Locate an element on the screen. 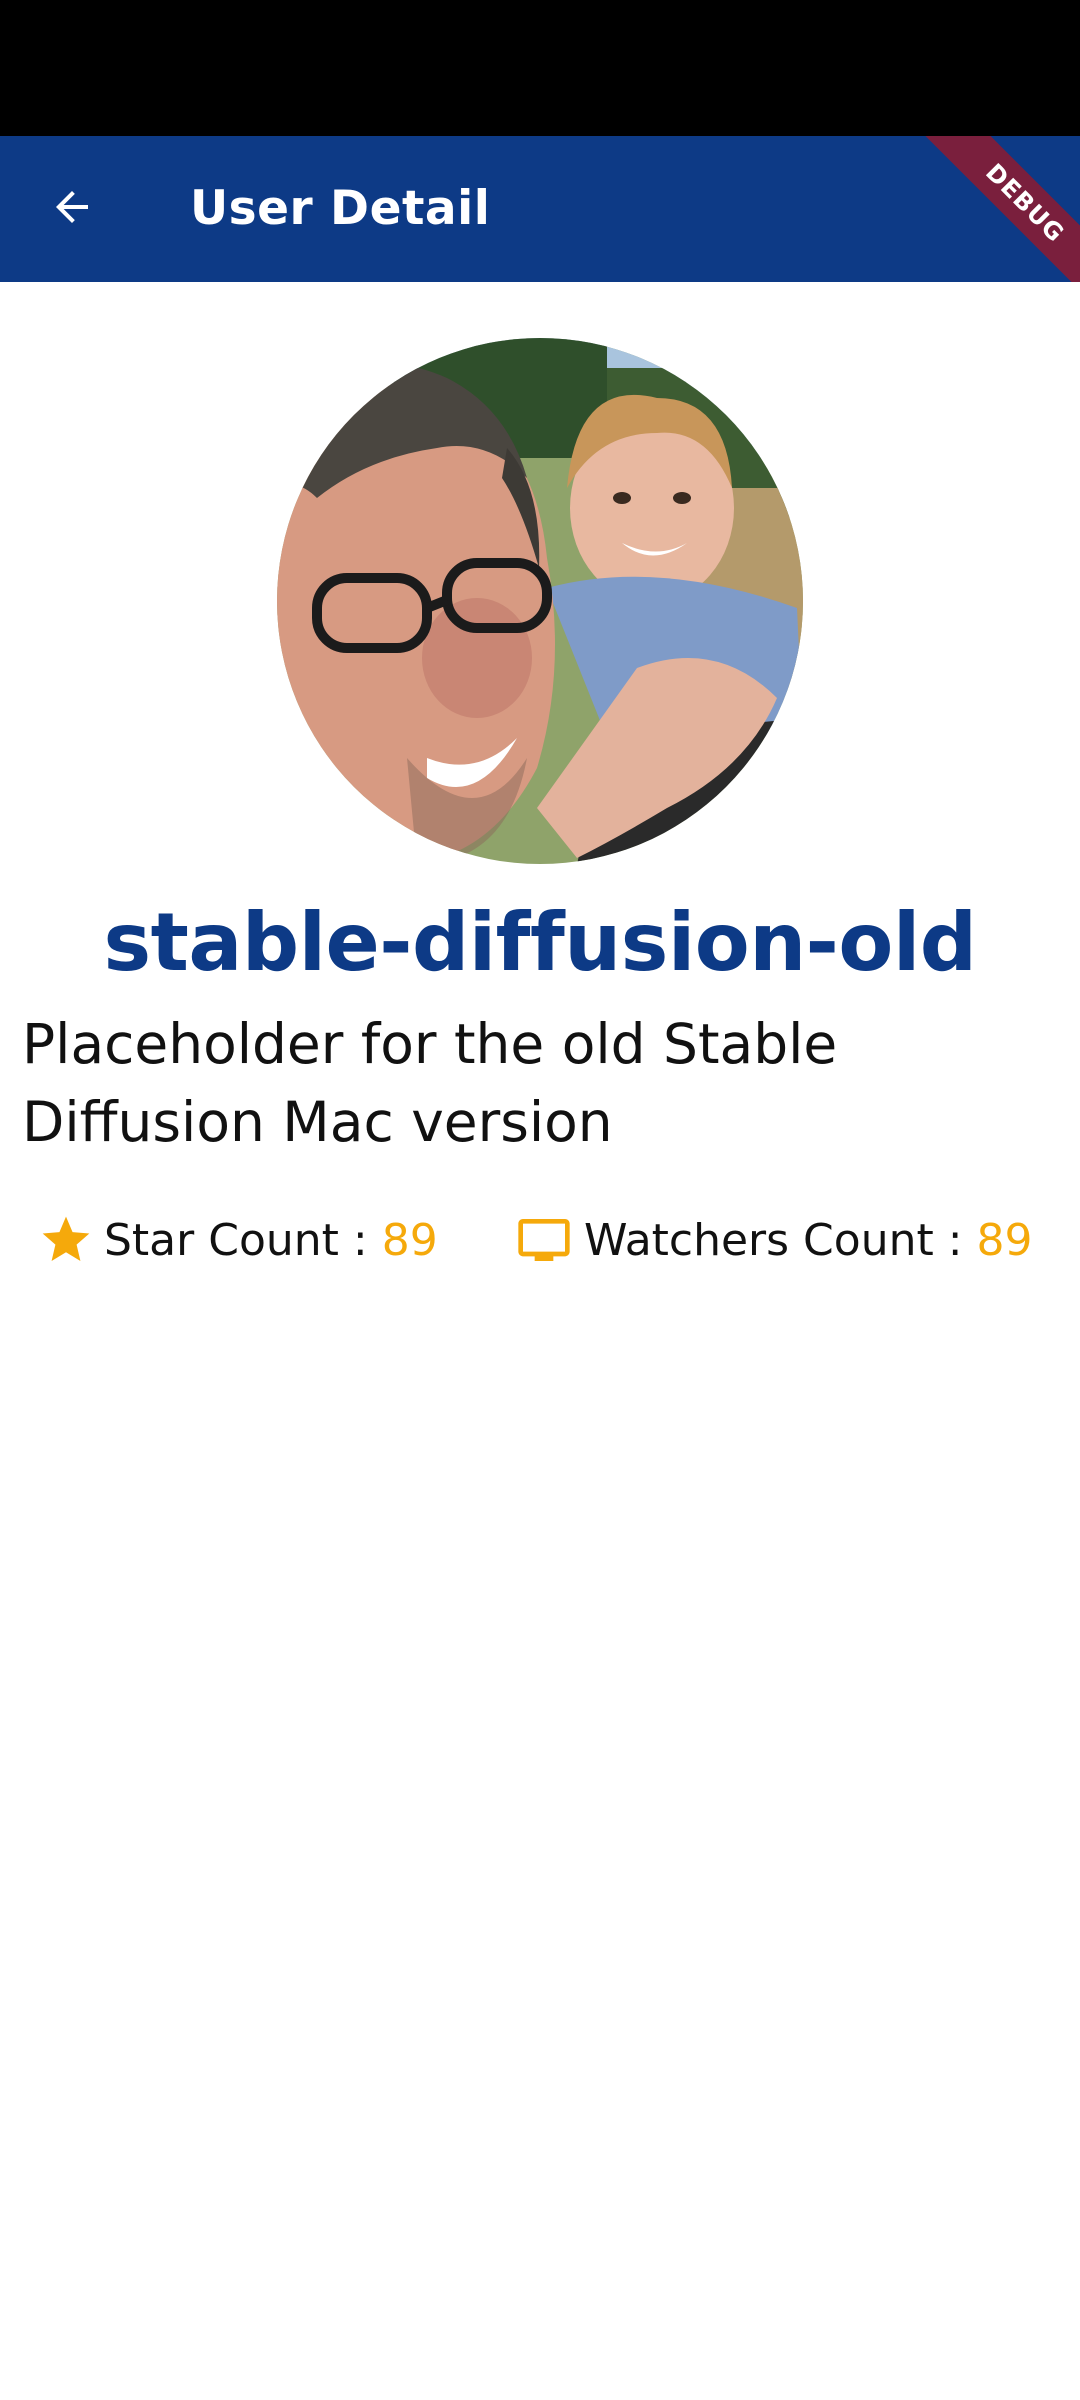  back-button is located at coordinates (72, 209).